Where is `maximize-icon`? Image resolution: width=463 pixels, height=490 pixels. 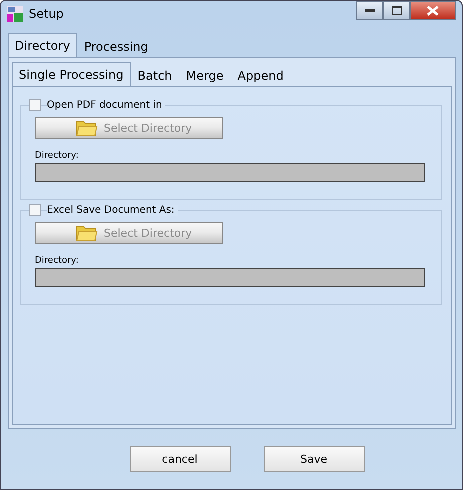 maximize-icon is located at coordinates (397, 10).